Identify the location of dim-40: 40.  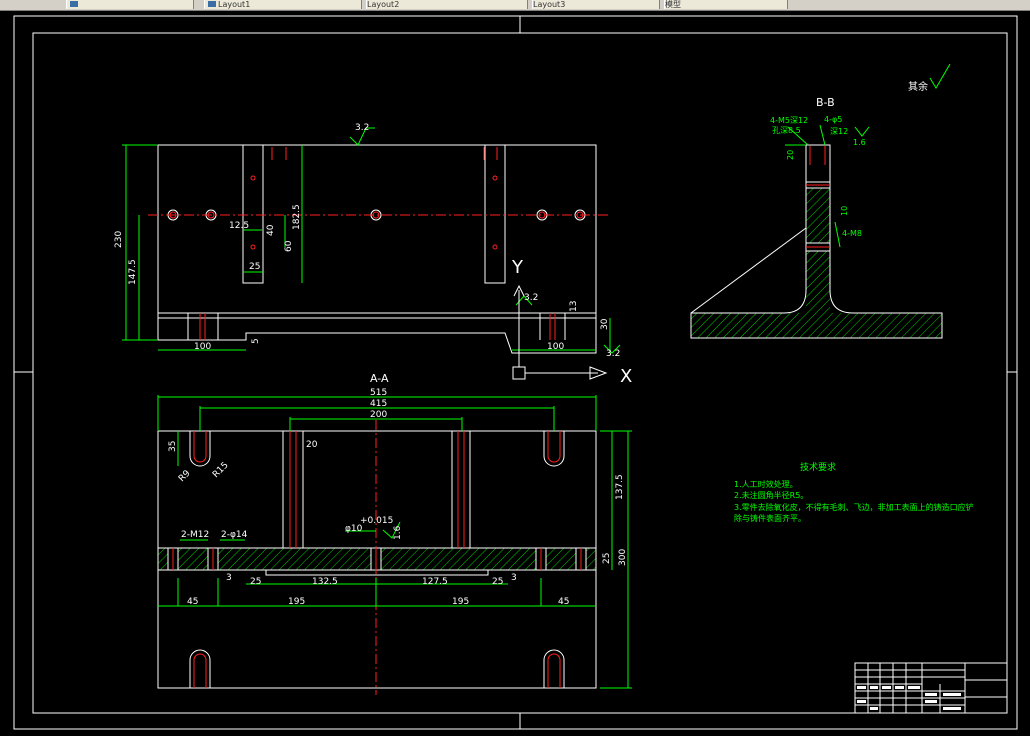
(271, 230).